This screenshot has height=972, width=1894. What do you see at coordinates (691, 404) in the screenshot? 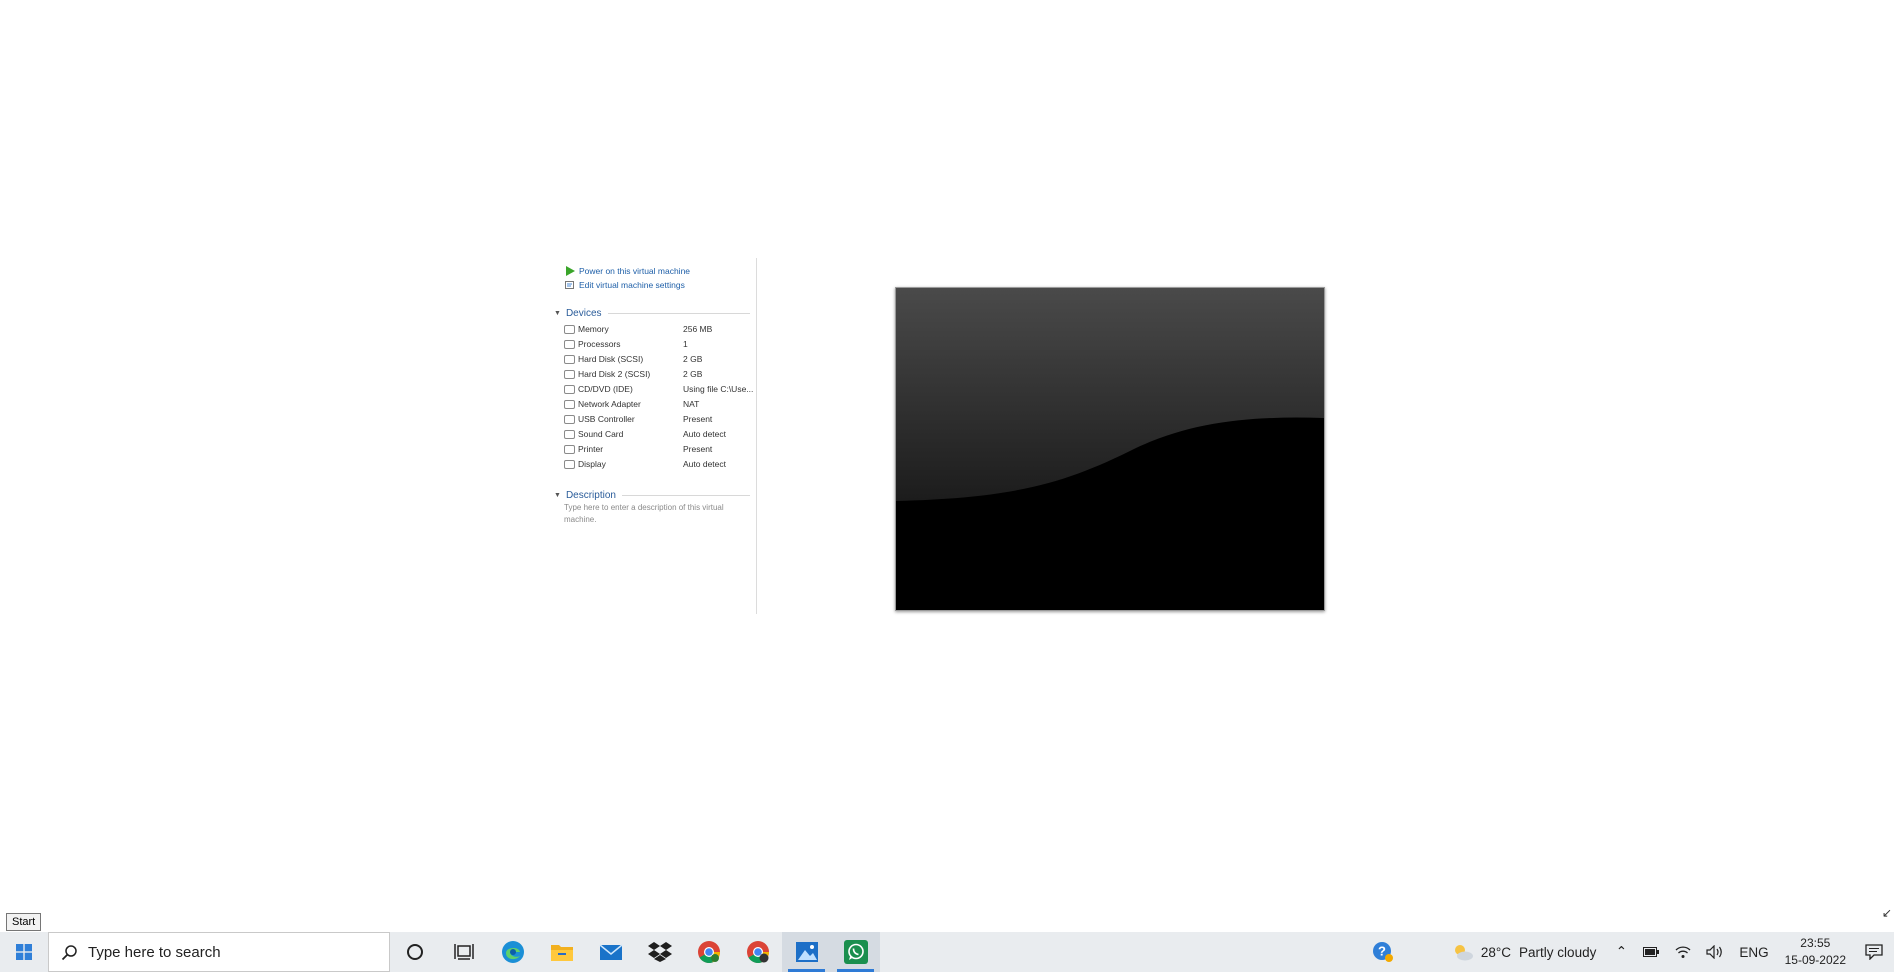
I see `device-value: NAT` at bounding box center [691, 404].